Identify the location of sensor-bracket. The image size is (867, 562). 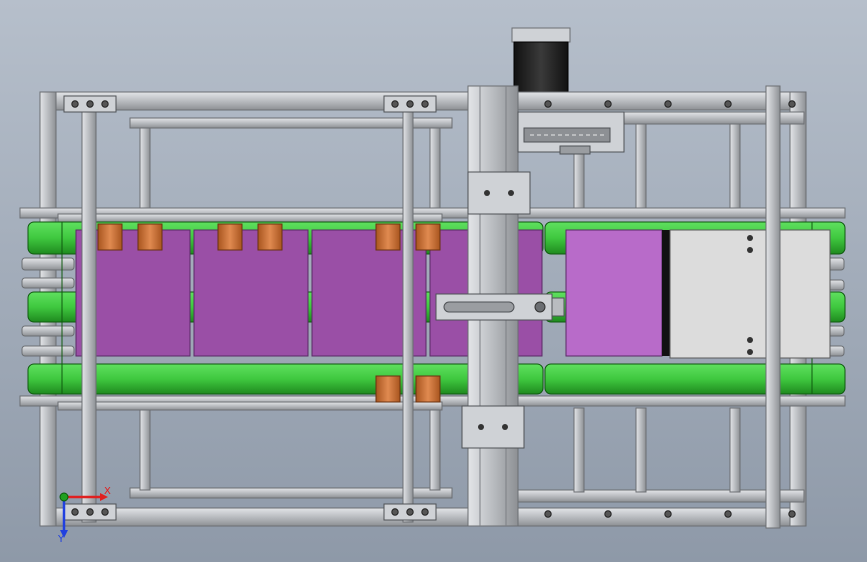
(571, 133).